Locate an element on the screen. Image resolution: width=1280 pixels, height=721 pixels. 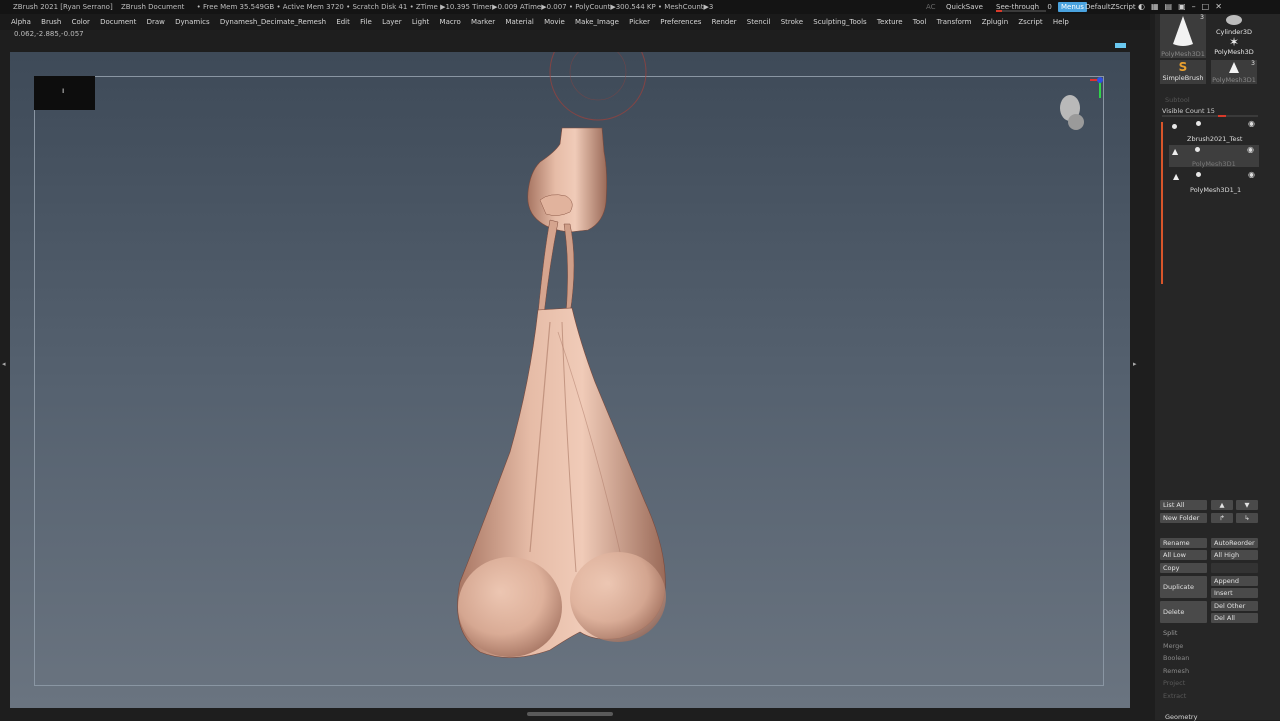
menu-layer: Layer is located at coordinates (392, 22).